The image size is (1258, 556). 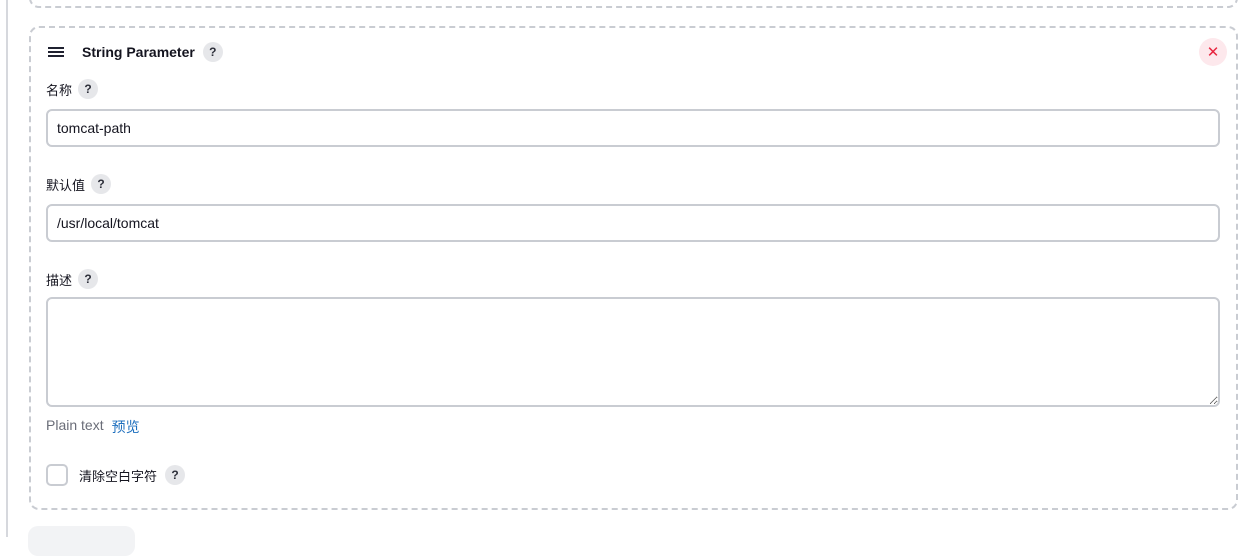 What do you see at coordinates (81, 541) in the screenshot?
I see `add-parameter-button` at bounding box center [81, 541].